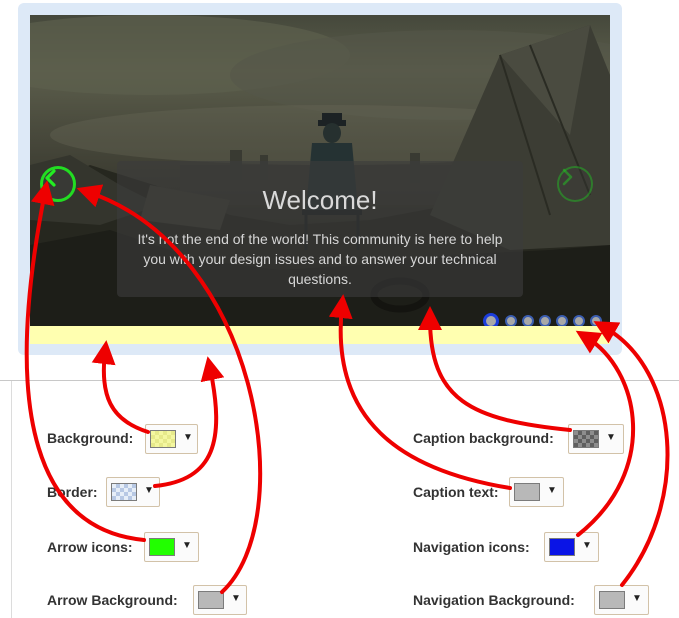 The image size is (679, 618). I want to click on navigation-background-label: Navigation Background:, so click(494, 600).